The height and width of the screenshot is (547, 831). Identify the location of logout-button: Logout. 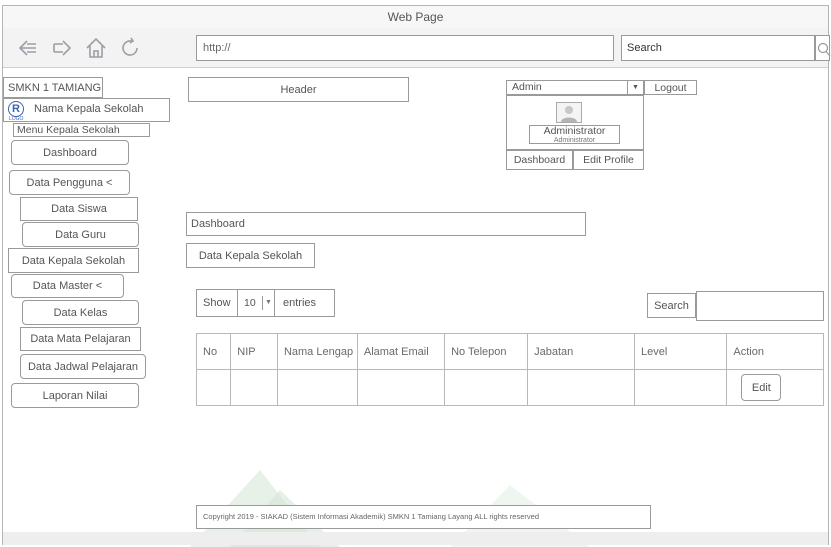
(670, 87).